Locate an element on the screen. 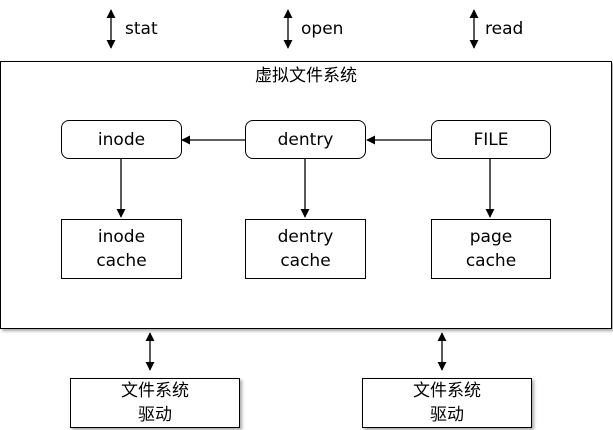 The height and width of the screenshot is (430, 613). syscall-open-label: open is located at coordinates (322, 29).